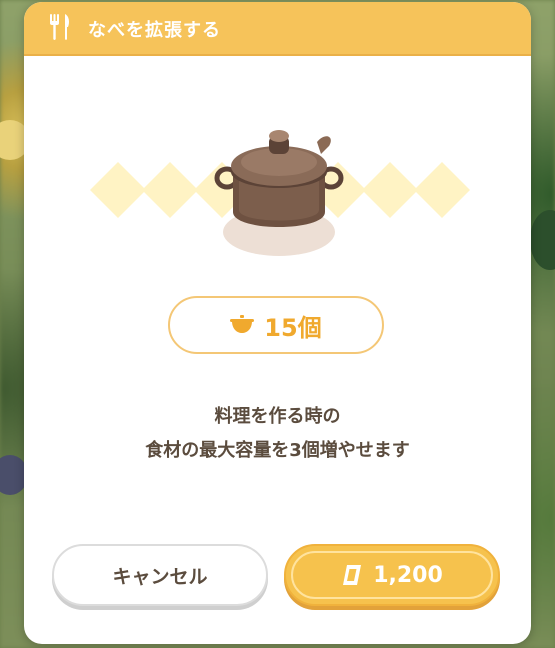 Image resolution: width=555 pixels, height=648 pixels. What do you see at coordinates (277, 29) in the screenshot?
I see `dialog-header: なべを拡張する` at bounding box center [277, 29].